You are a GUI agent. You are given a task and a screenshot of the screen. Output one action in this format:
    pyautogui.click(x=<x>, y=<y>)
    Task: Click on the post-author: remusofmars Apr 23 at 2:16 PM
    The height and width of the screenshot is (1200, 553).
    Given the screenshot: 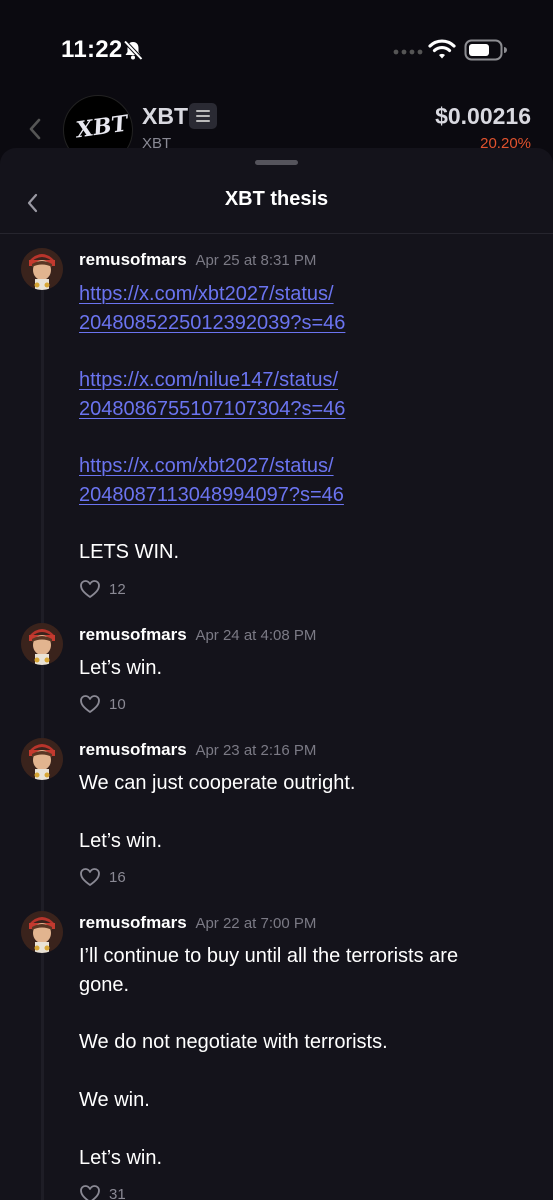 What is the action you would take?
    pyautogui.click(x=197, y=750)
    